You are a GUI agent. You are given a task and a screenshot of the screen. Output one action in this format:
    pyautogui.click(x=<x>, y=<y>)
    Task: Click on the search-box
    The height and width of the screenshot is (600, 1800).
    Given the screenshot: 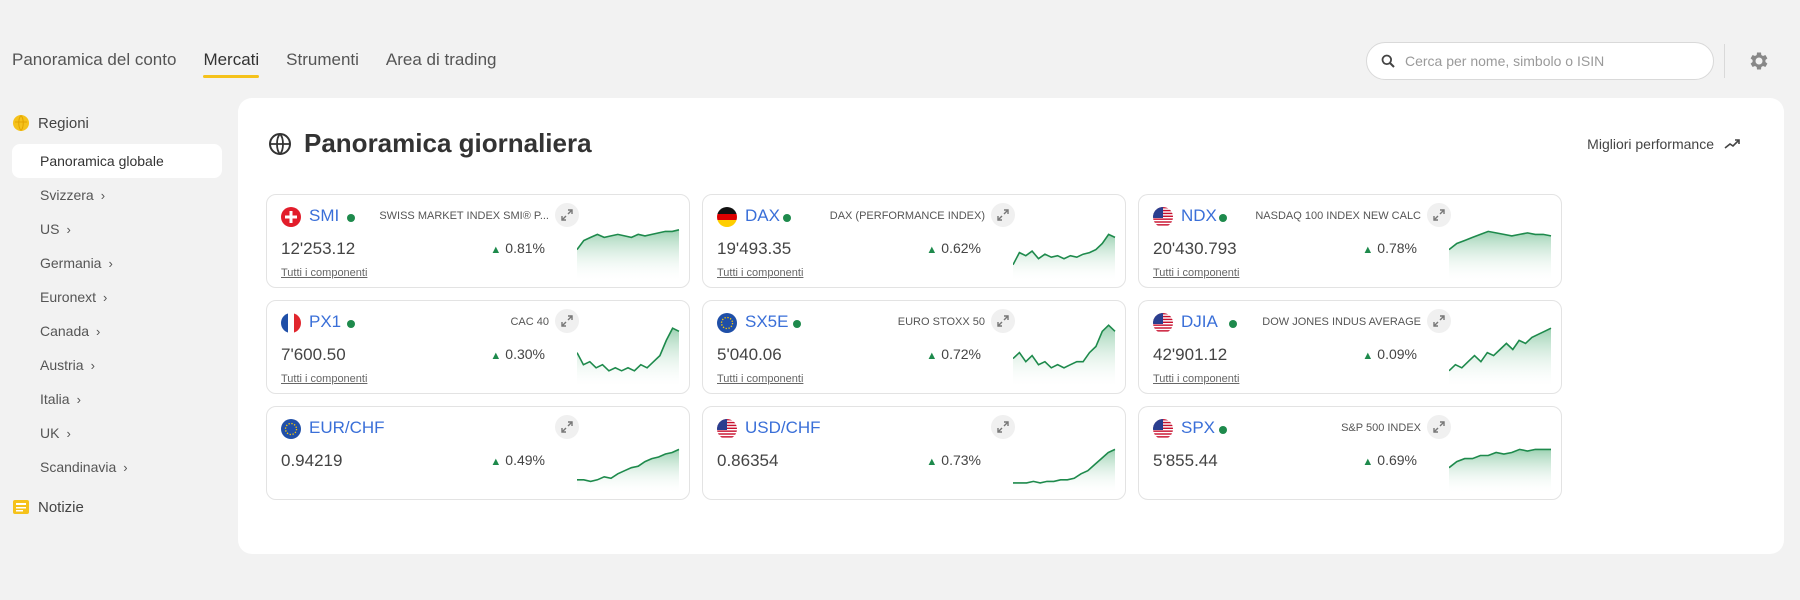 What is the action you would take?
    pyautogui.click(x=1540, y=61)
    